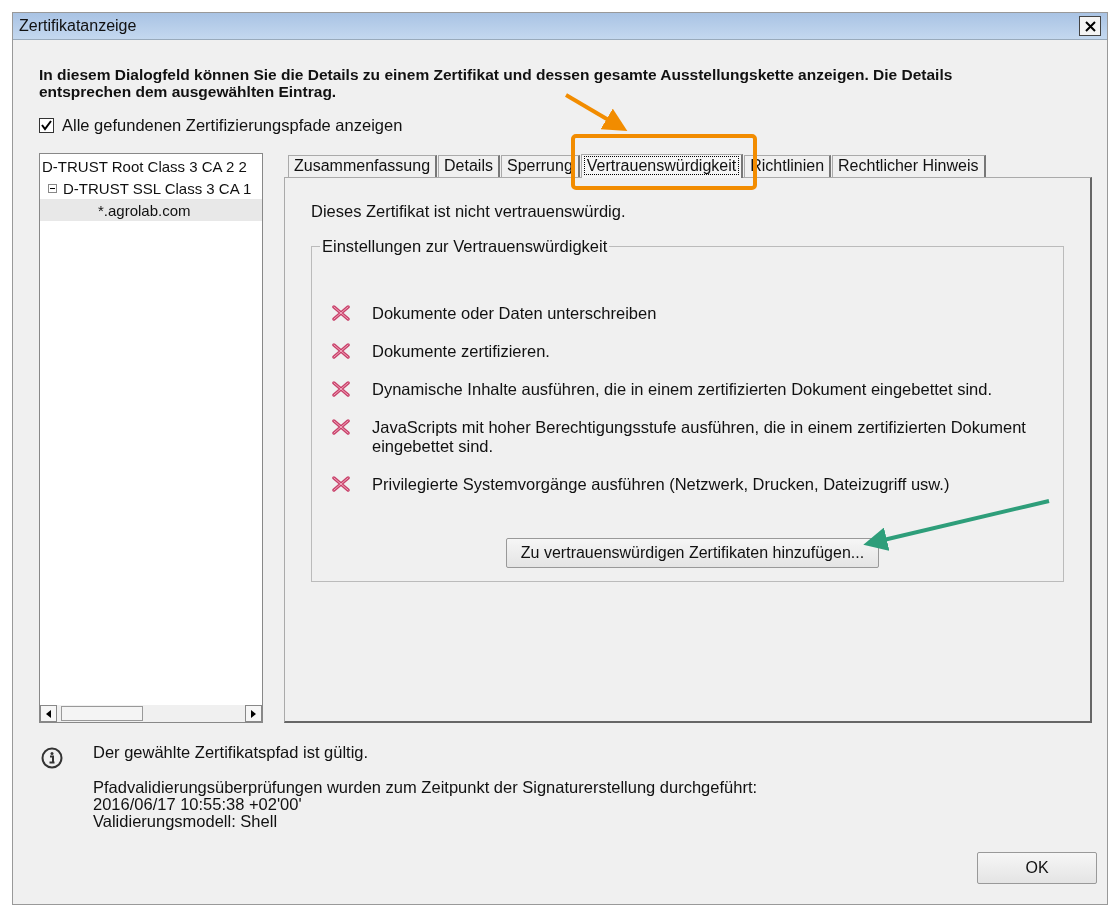 The image size is (1118, 907). What do you see at coordinates (197, 804) in the screenshot?
I see `validation-detail: 2016/06/17 10:55:38 +02'00'` at bounding box center [197, 804].